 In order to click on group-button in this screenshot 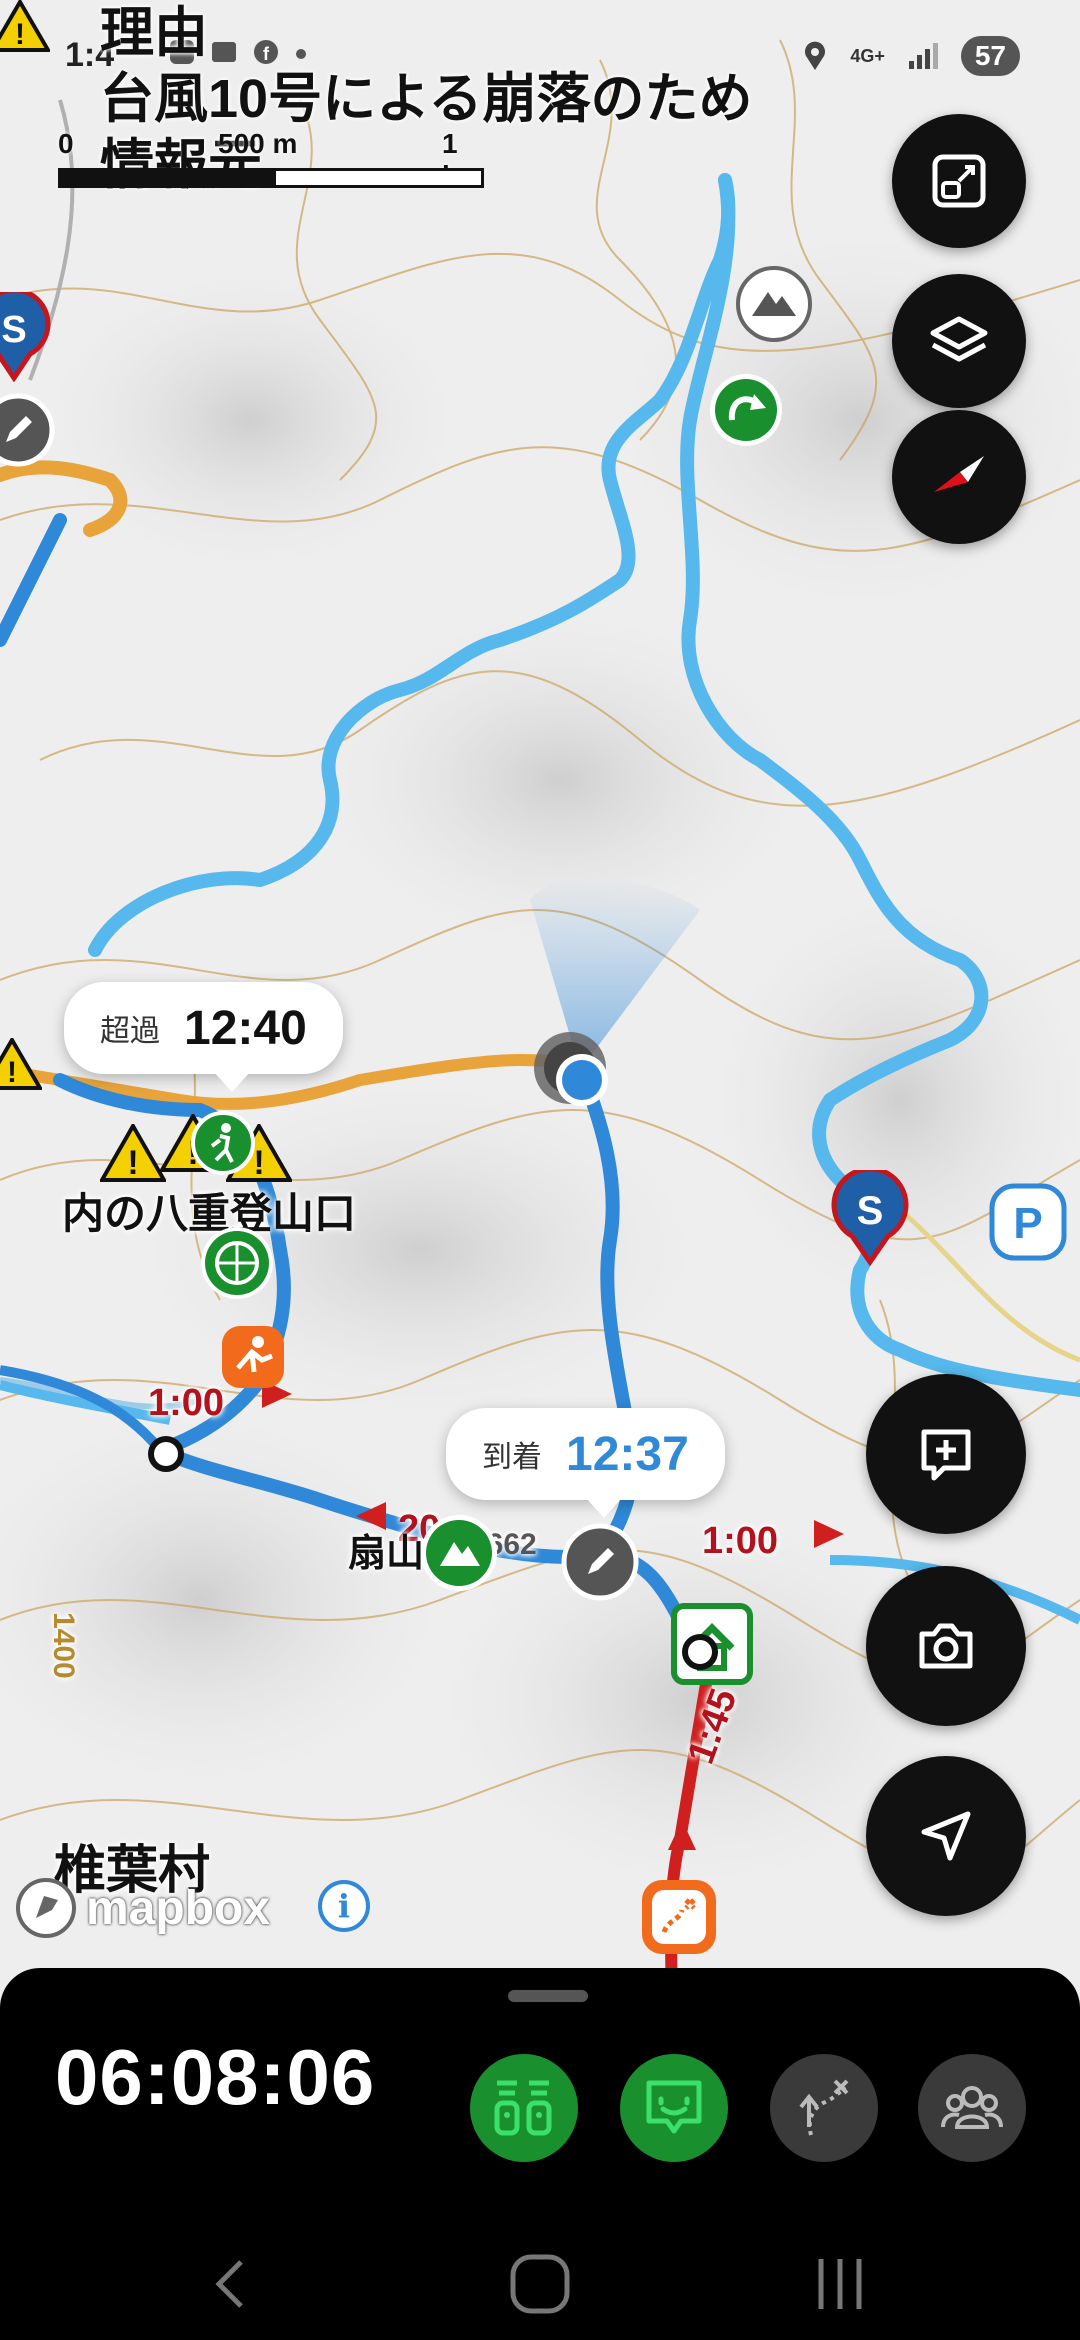, I will do `click(972, 2108)`.